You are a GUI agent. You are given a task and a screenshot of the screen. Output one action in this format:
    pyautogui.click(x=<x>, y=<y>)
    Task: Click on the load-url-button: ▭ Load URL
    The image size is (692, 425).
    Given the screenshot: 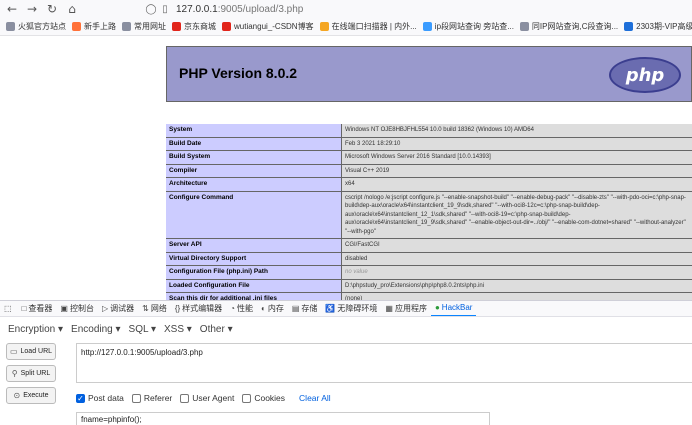 What is the action you would take?
    pyautogui.click(x=31, y=351)
    